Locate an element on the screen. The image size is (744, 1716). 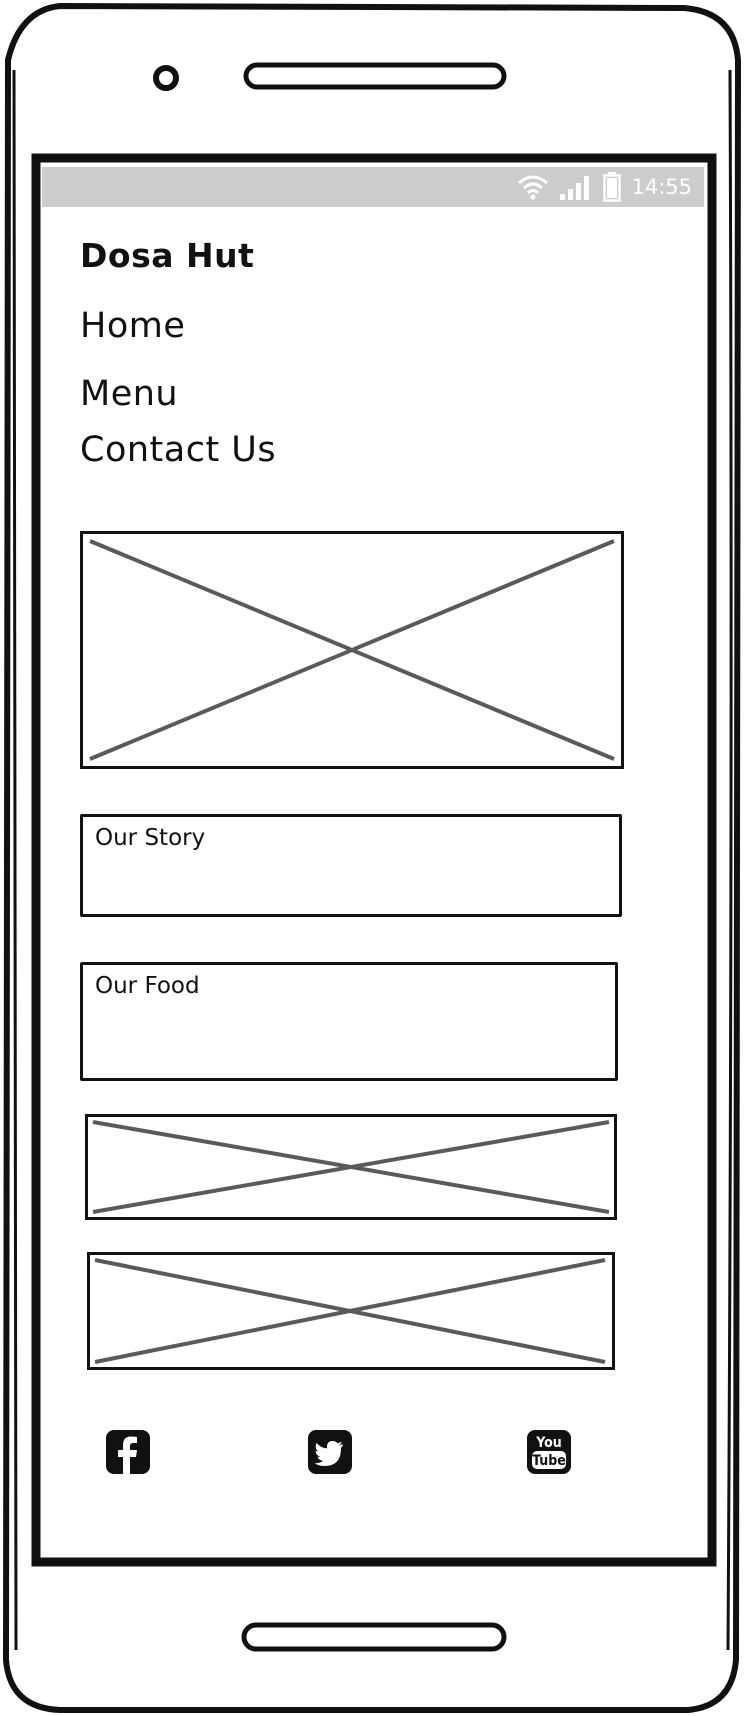
our-food-section: Our Food is located at coordinates (349, 1021).